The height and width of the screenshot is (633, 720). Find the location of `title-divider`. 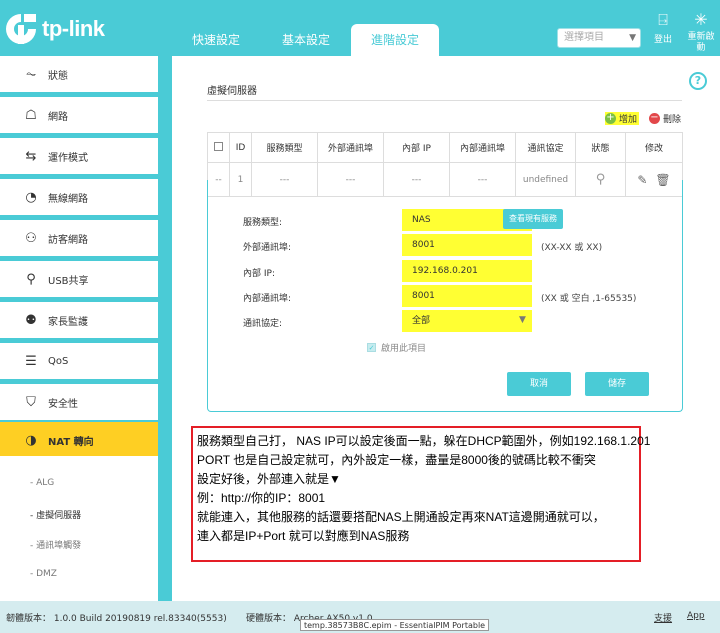

title-divider is located at coordinates (444, 100).